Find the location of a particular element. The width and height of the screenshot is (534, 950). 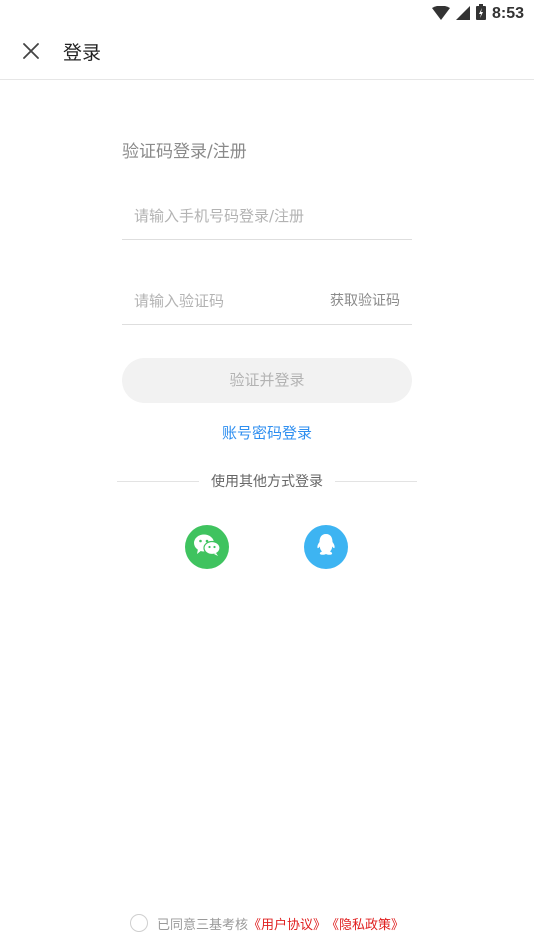

get-code-button: 获取验证码 is located at coordinates (365, 301).